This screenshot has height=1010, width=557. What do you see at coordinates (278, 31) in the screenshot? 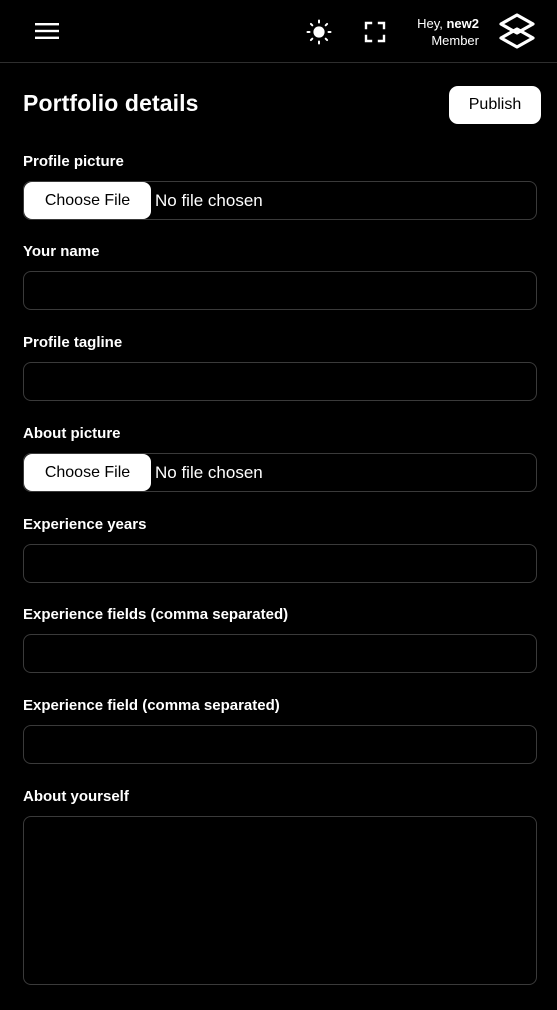
I see `top-navigation-bar: Hey, new2 Member` at bounding box center [278, 31].